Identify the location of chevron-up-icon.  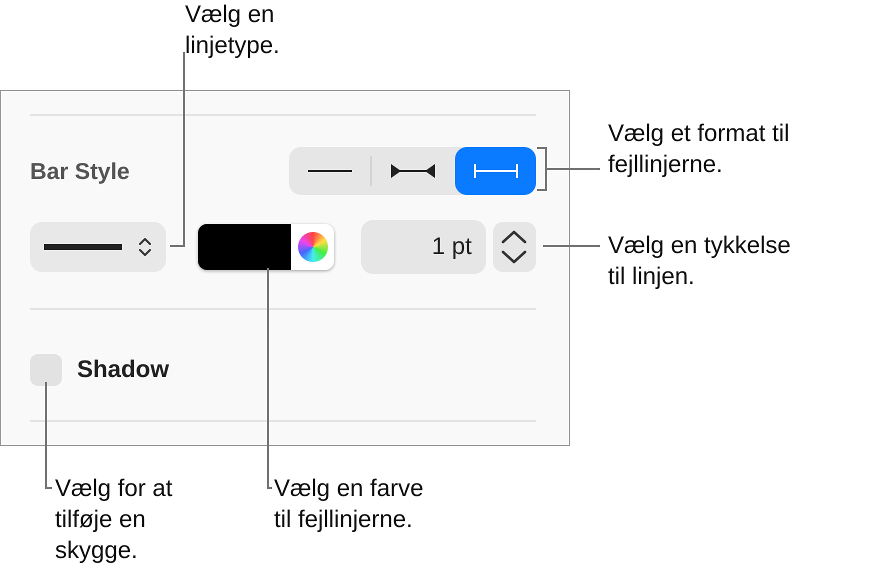
(514, 237).